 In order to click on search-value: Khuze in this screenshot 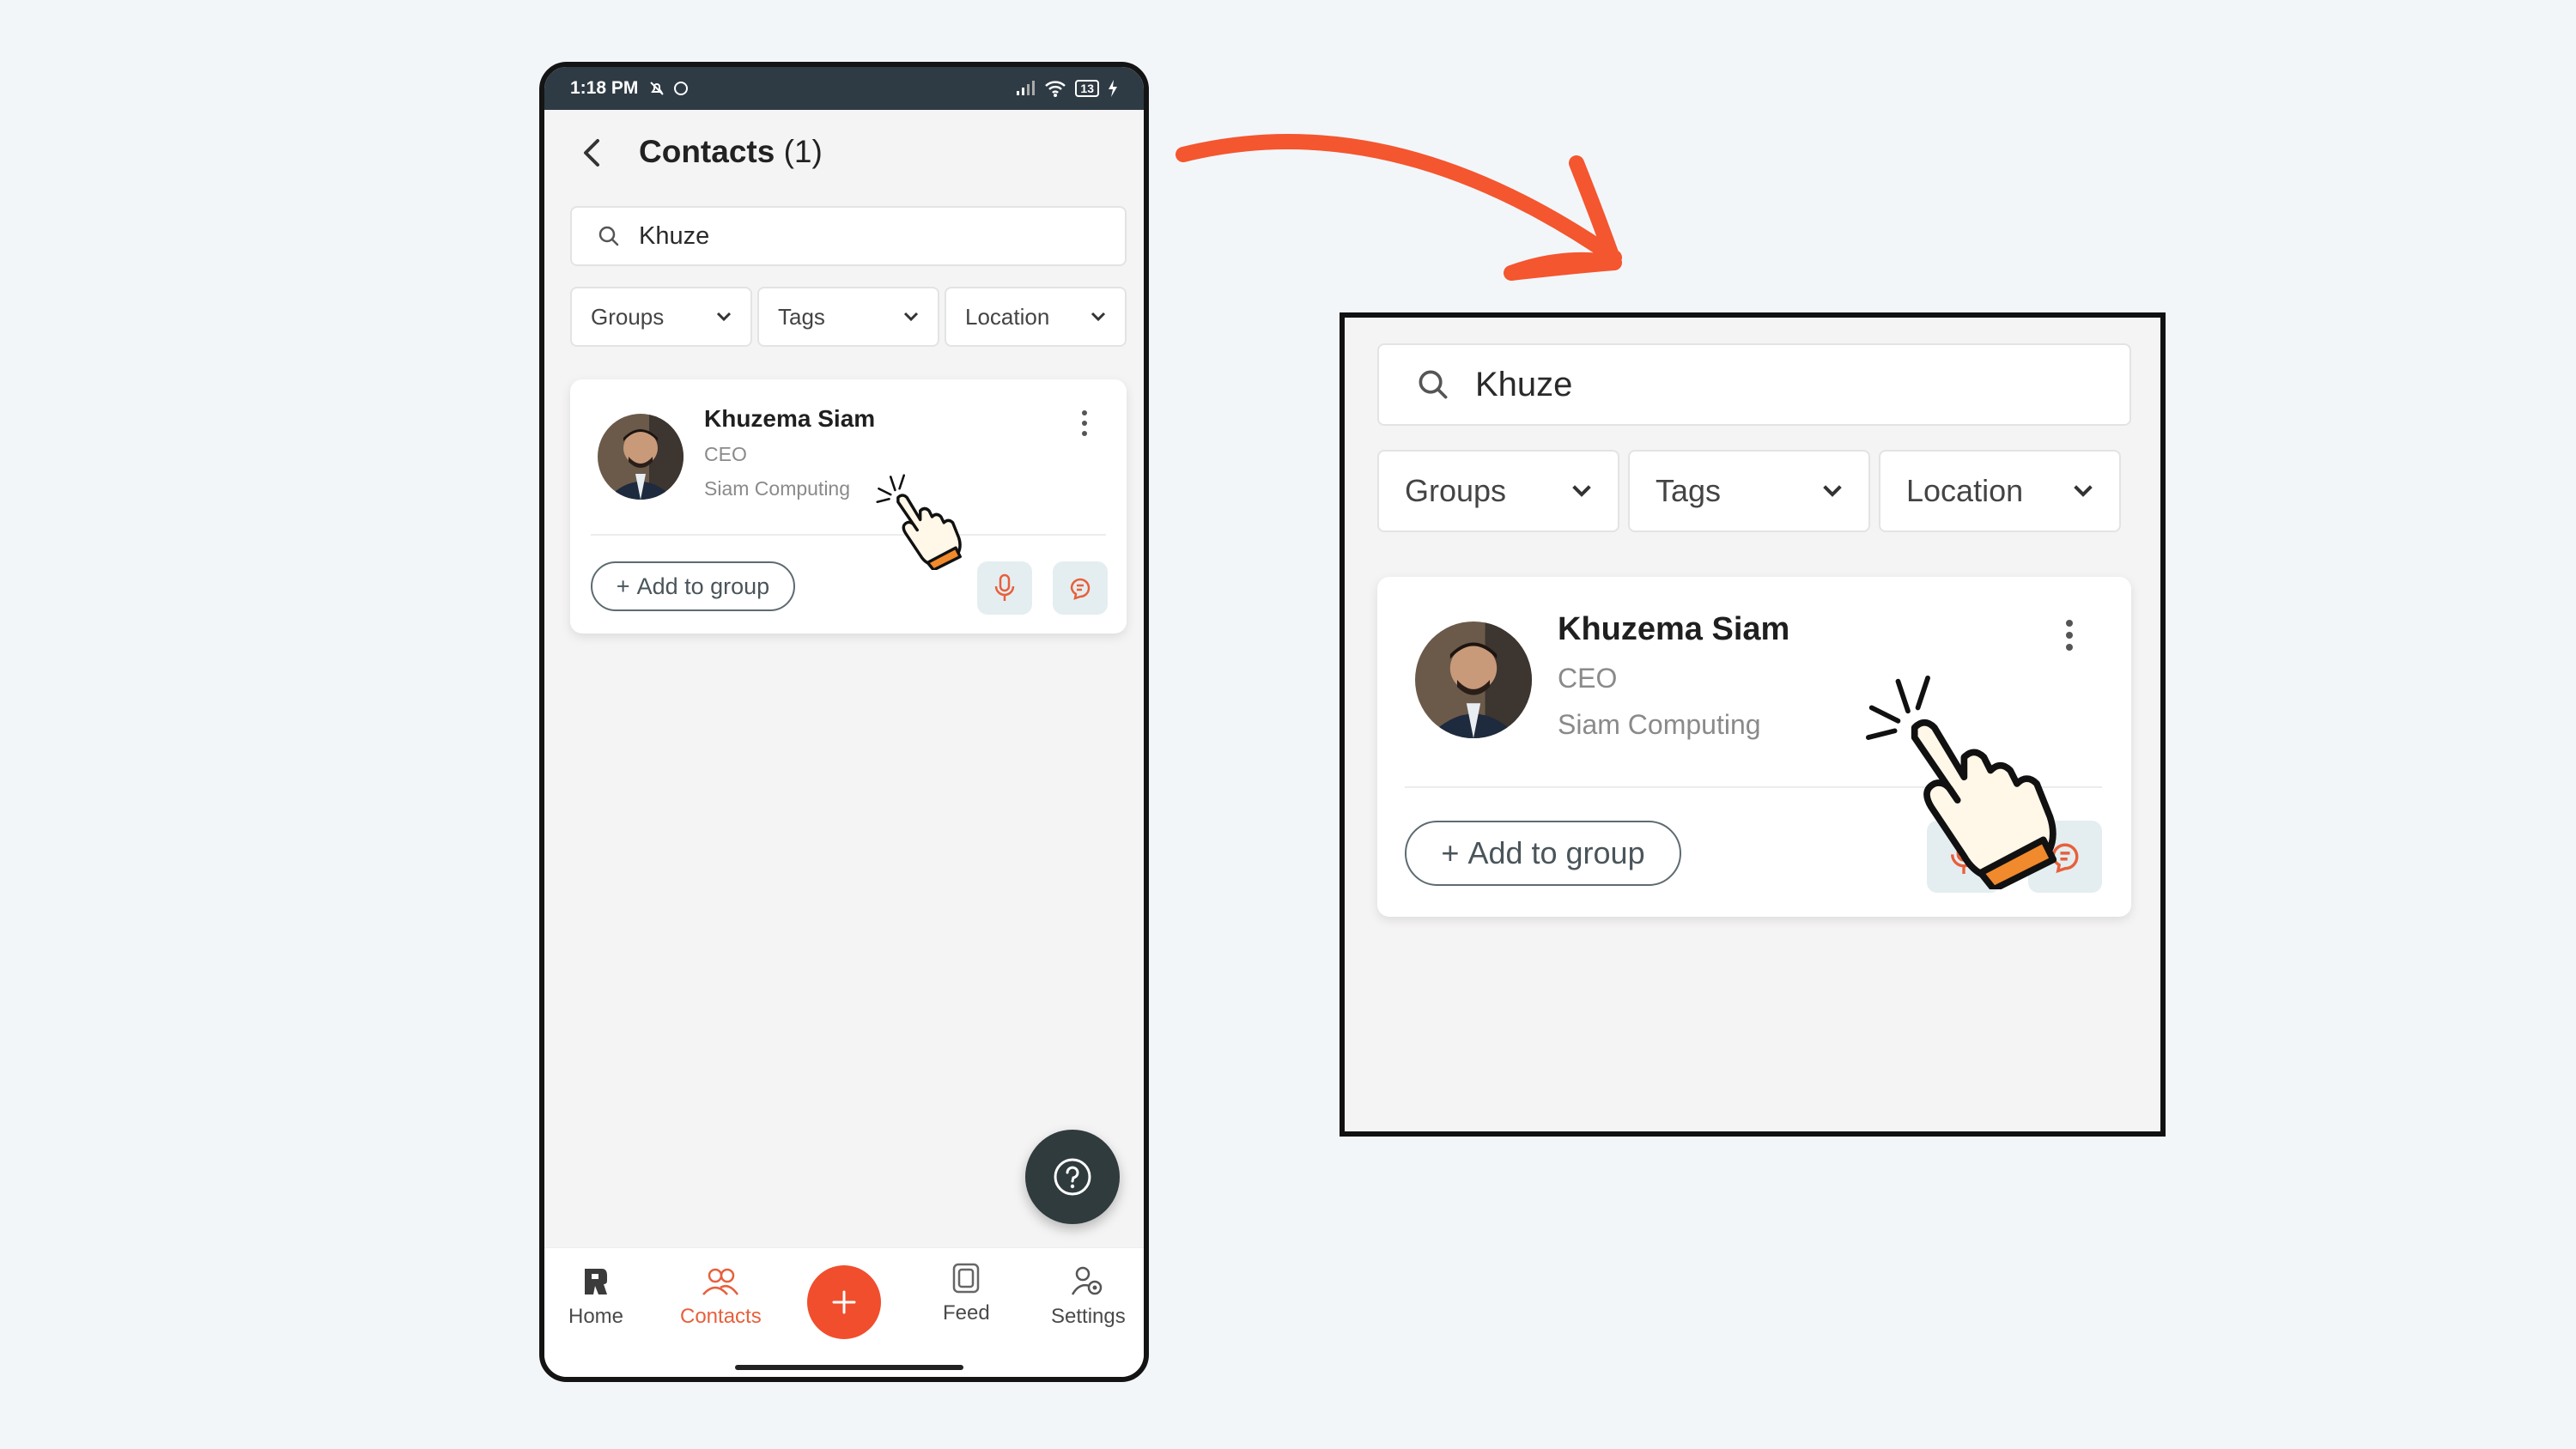, I will do `click(1524, 384)`.